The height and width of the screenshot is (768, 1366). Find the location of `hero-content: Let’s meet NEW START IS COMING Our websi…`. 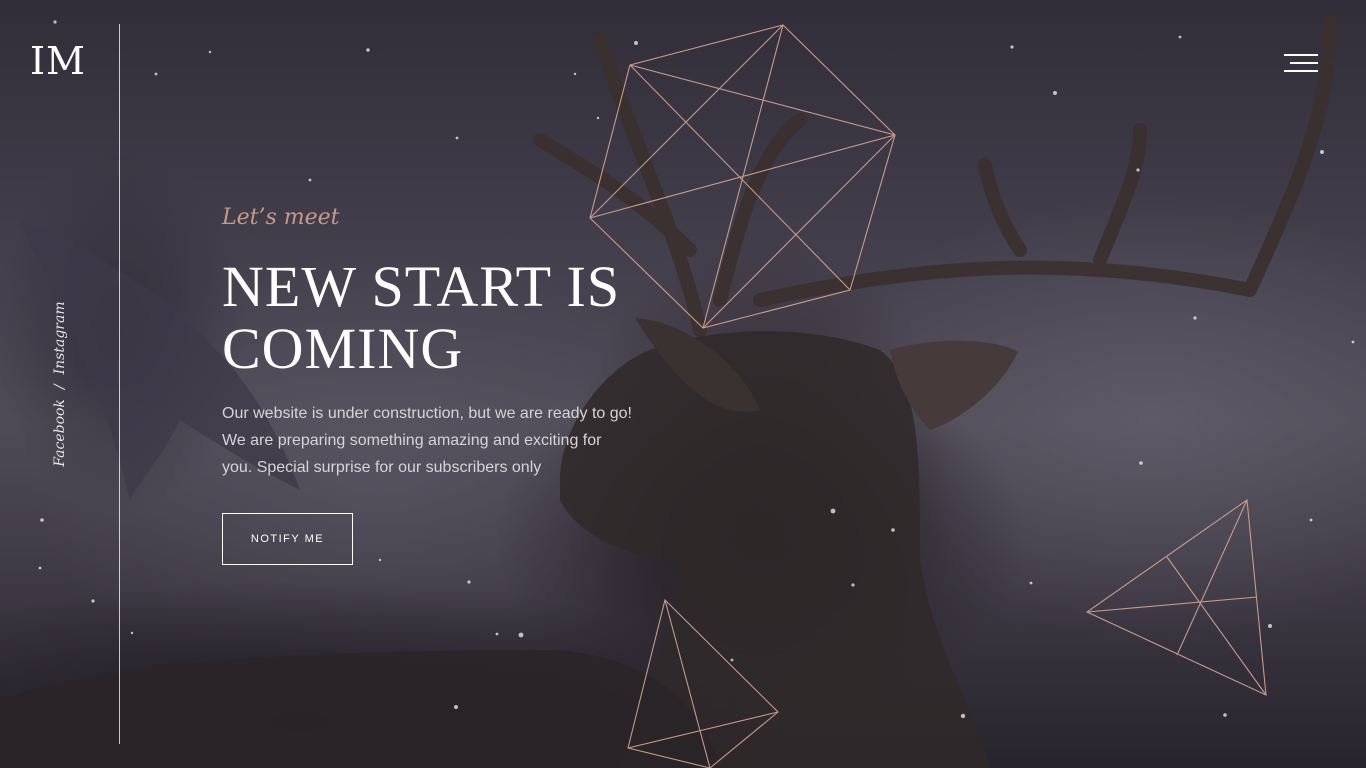

hero-content: Let’s meet NEW START IS COMING Our websi… is located at coordinates (432, 385).